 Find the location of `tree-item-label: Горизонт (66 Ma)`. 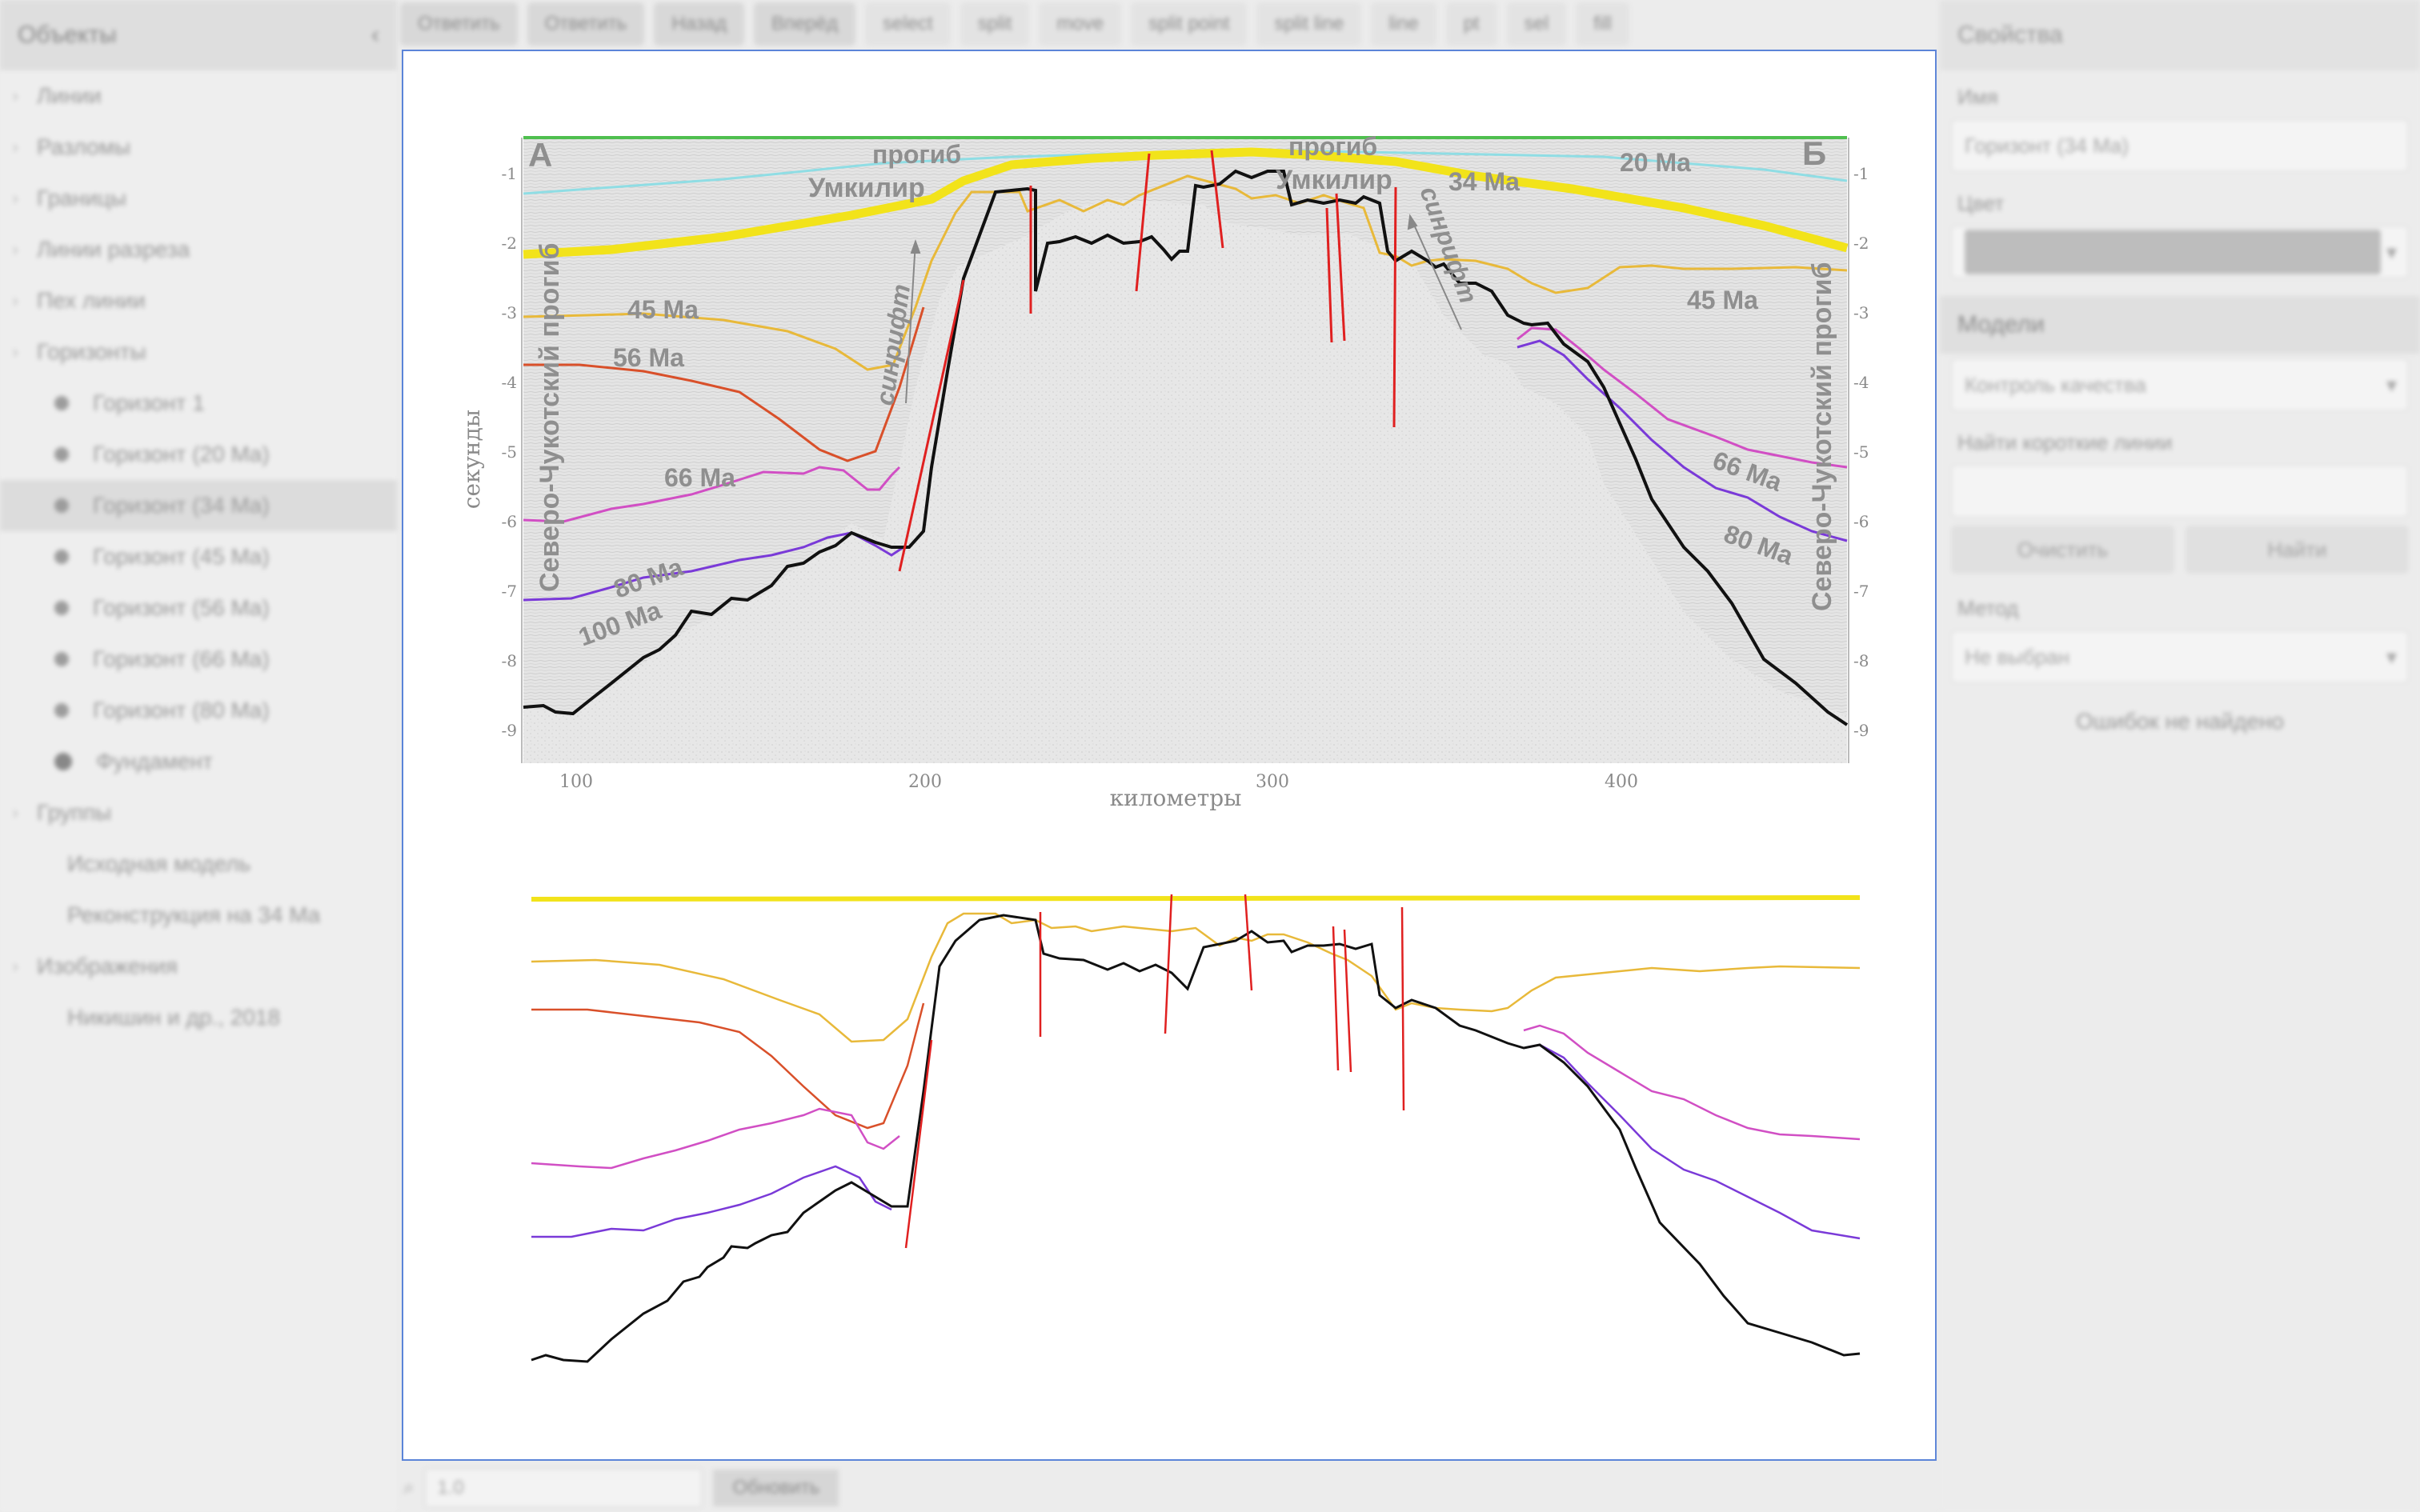

tree-item-label: Горизонт (66 Ma) is located at coordinates (181, 658).